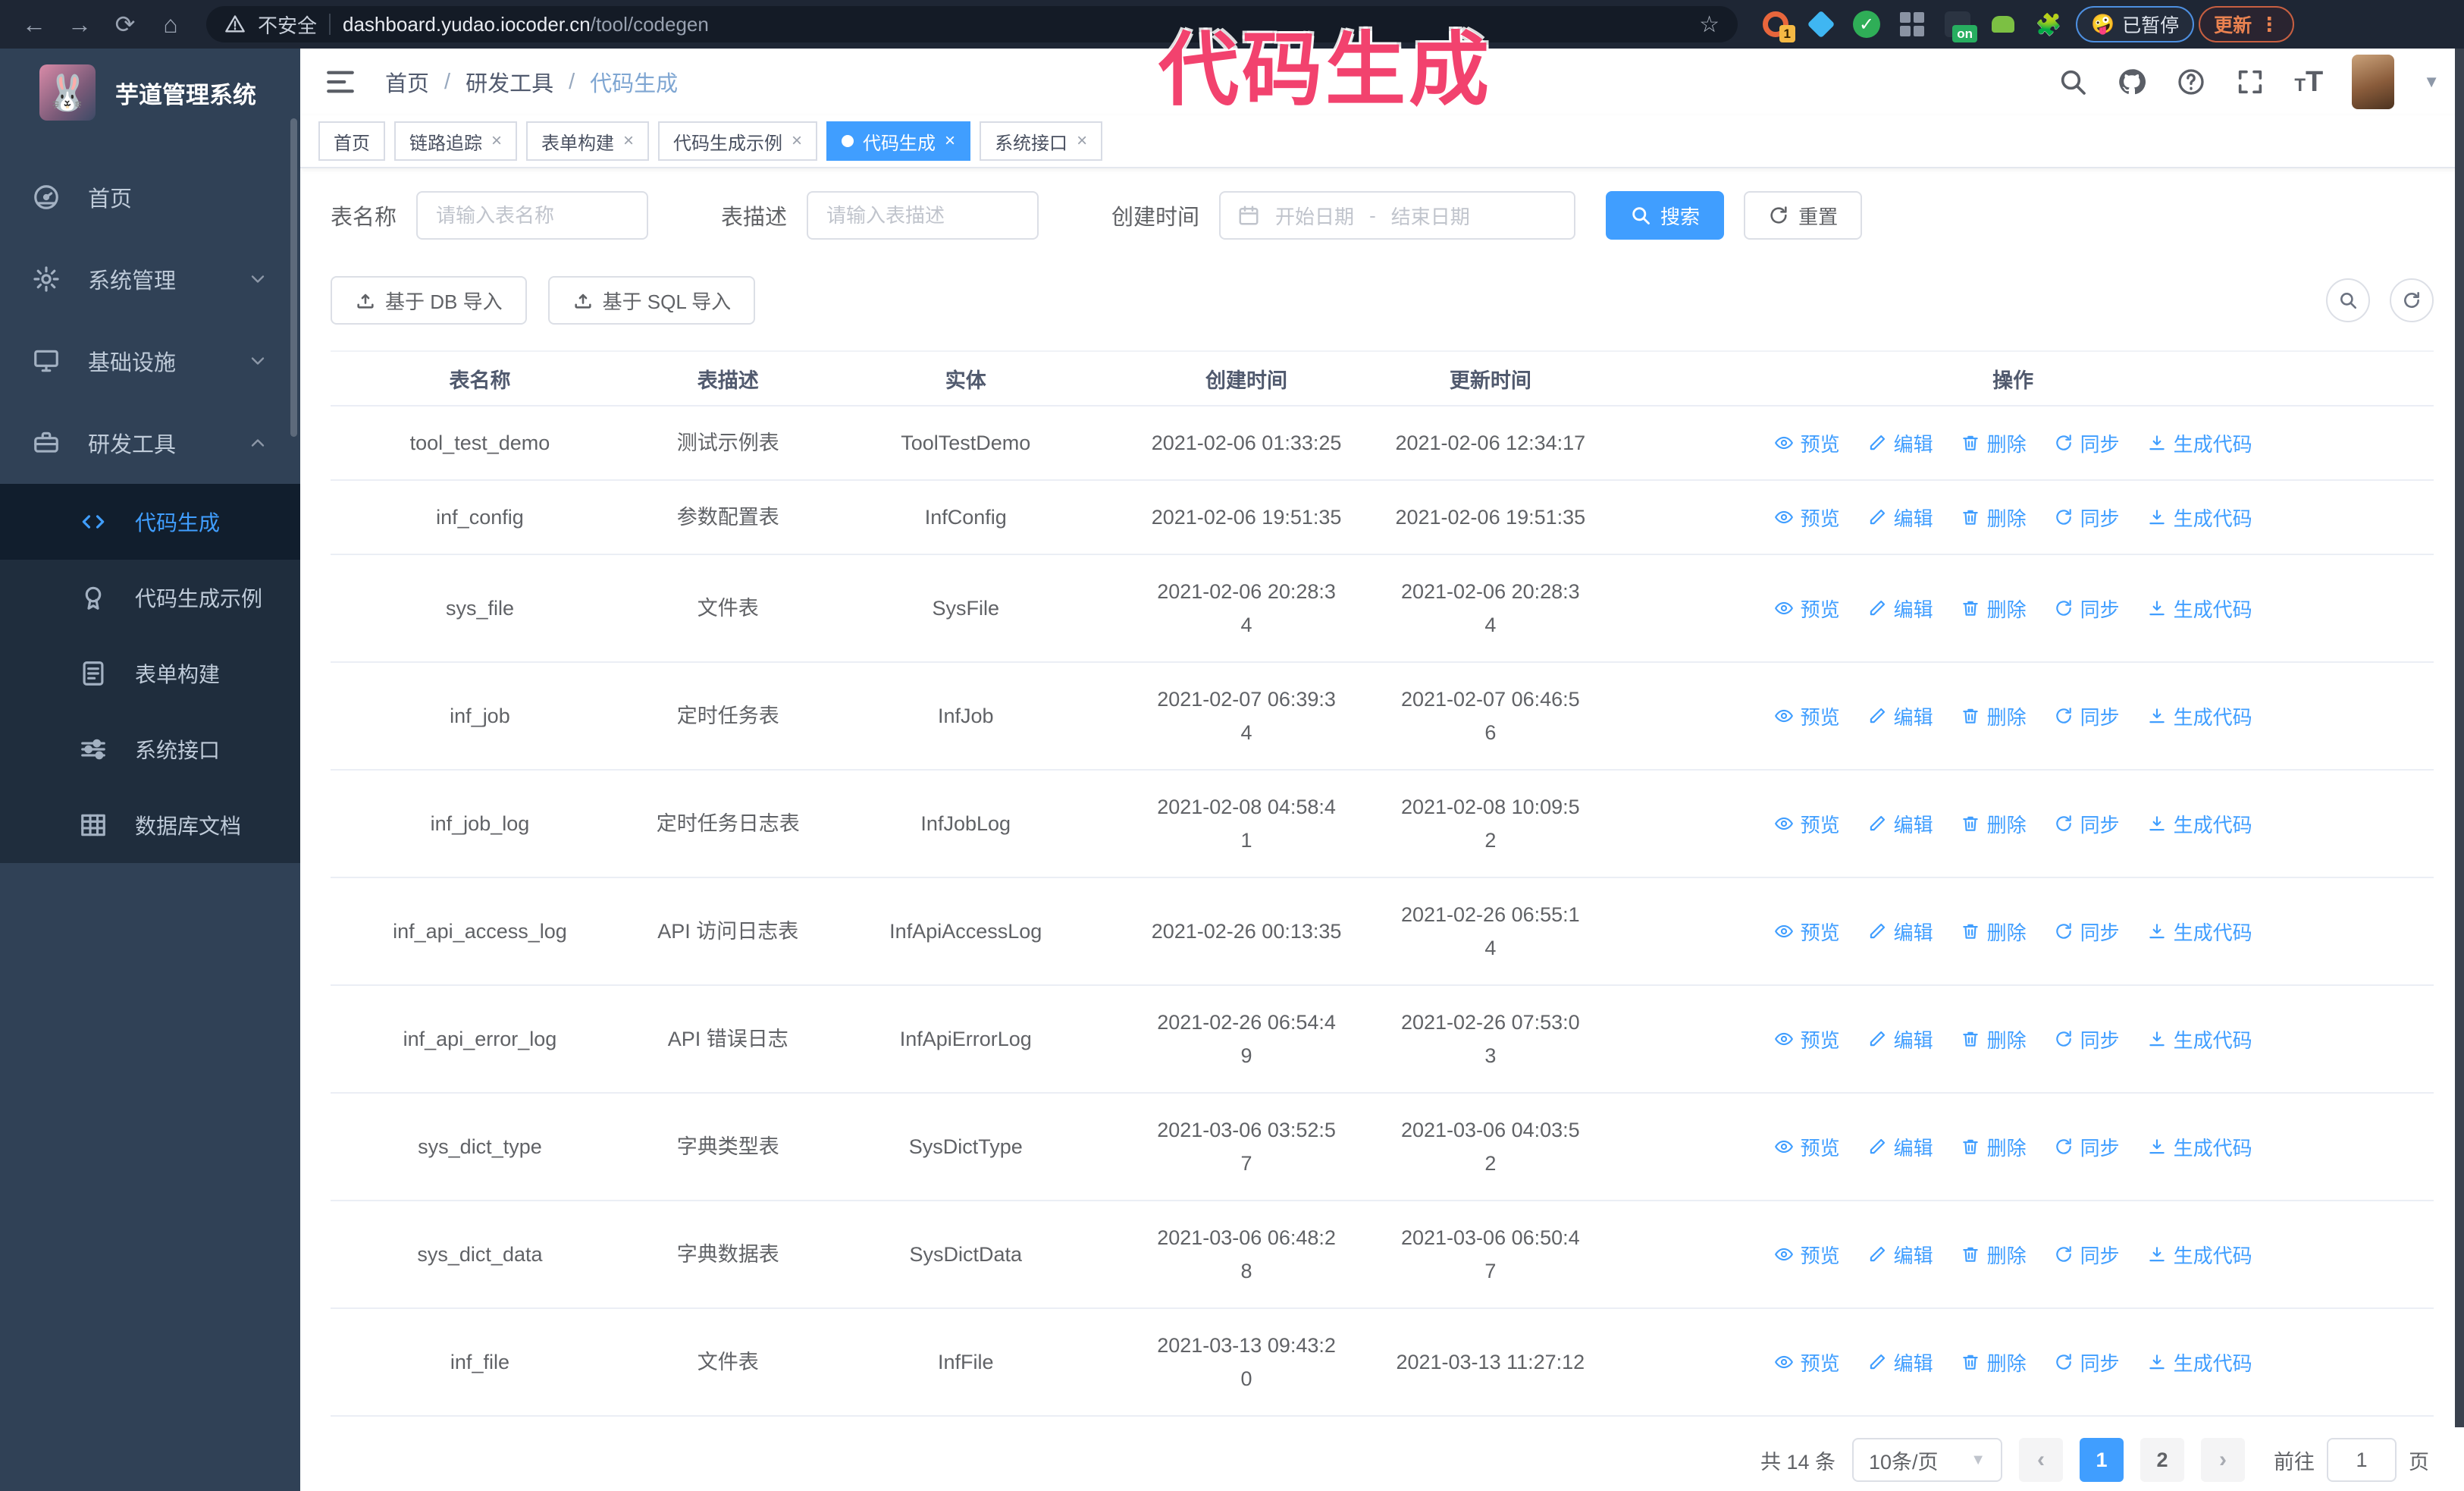 The height and width of the screenshot is (1491, 2464). What do you see at coordinates (899, 141) in the screenshot?
I see `tab-代码生成: 代码生成 ×` at bounding box center [899, 141].